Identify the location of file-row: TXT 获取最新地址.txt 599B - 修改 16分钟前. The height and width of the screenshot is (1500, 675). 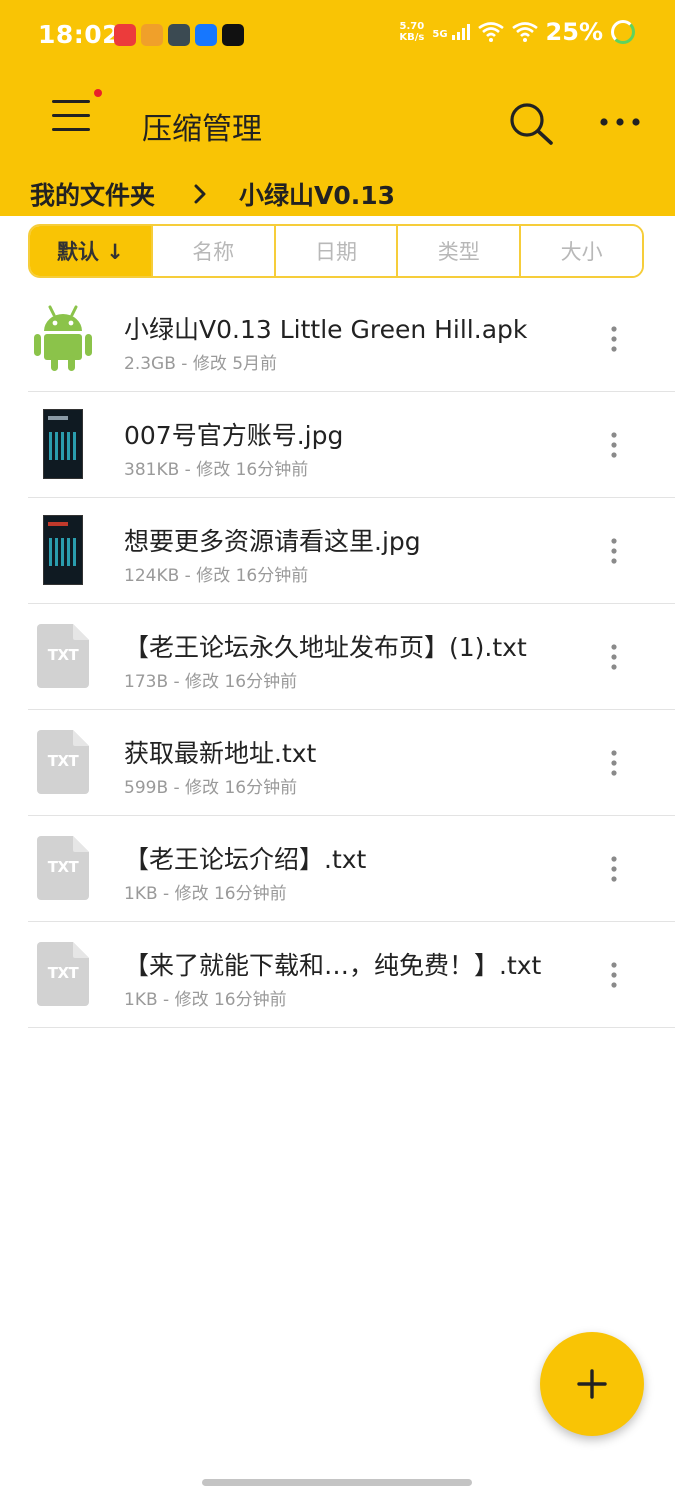
(351, 763).